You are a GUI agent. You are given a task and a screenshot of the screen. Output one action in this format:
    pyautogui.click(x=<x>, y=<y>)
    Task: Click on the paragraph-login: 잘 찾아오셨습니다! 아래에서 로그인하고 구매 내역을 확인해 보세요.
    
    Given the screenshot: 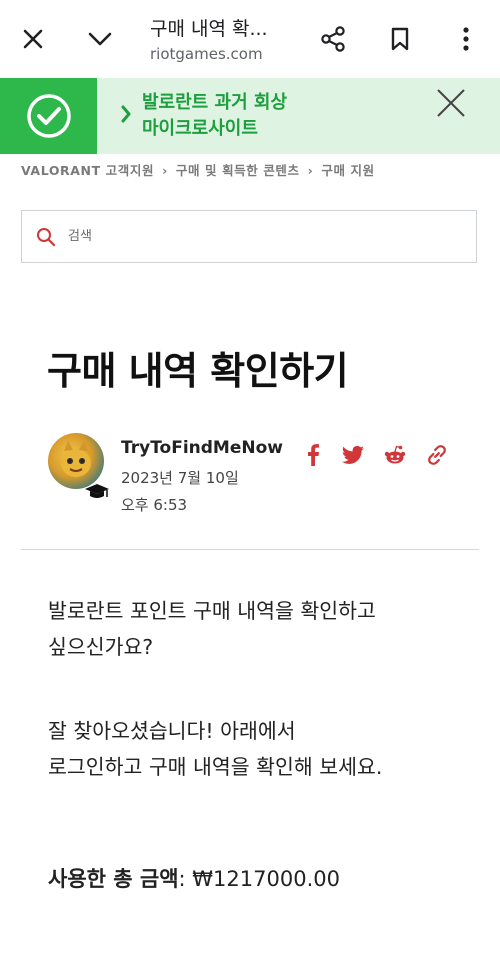 What is the action you would take?
    pyautogui.click(x=215, y=749)
    